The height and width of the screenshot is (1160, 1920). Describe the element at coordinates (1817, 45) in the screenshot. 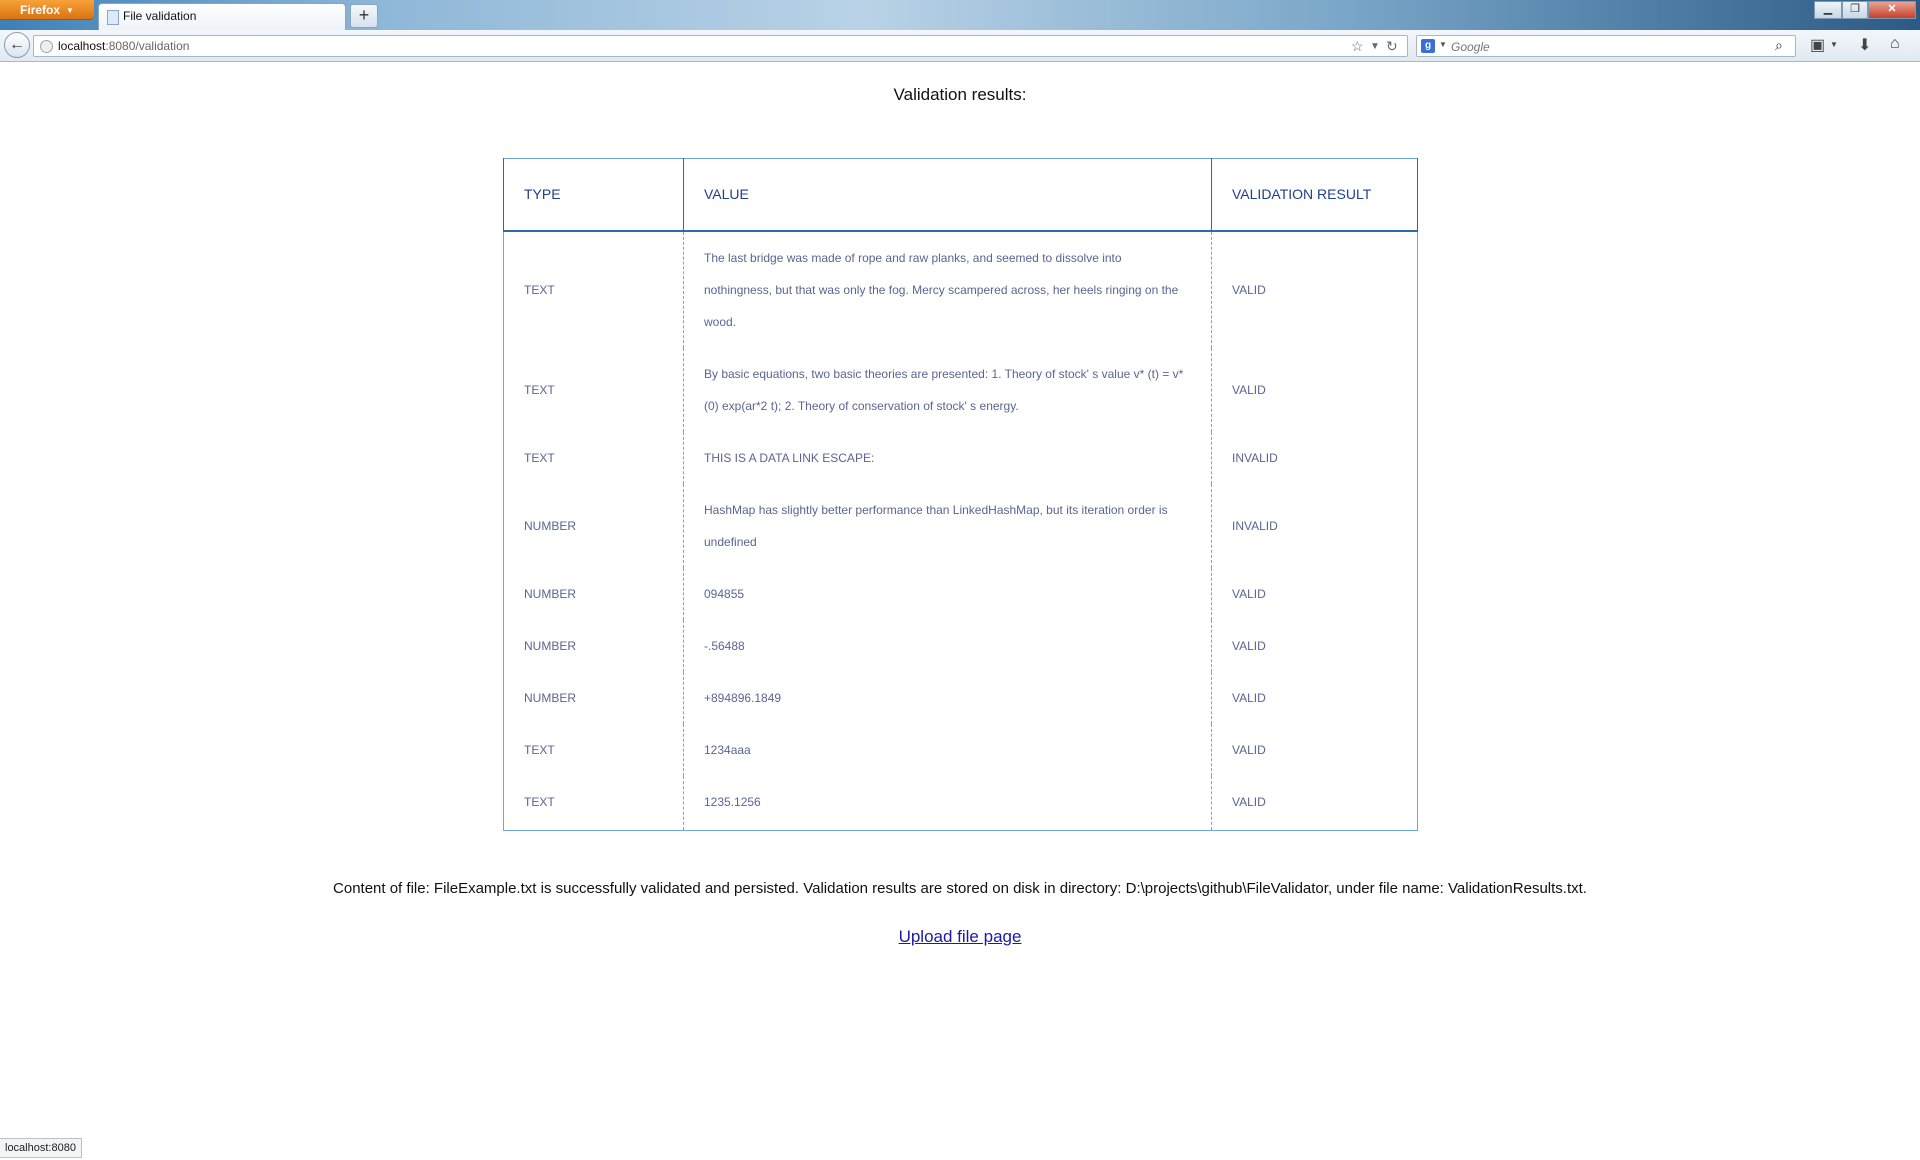

I see `bookmarks-icon: ▣` at that location.